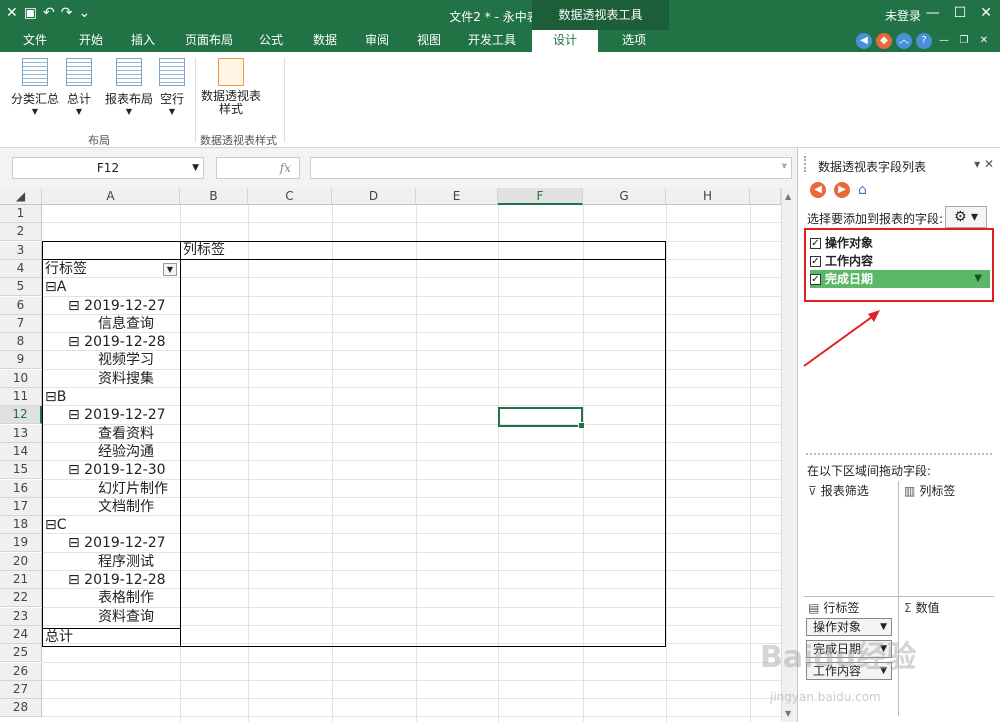  I want to click on pivot-group-label: ⊟C, so click(56, 525).